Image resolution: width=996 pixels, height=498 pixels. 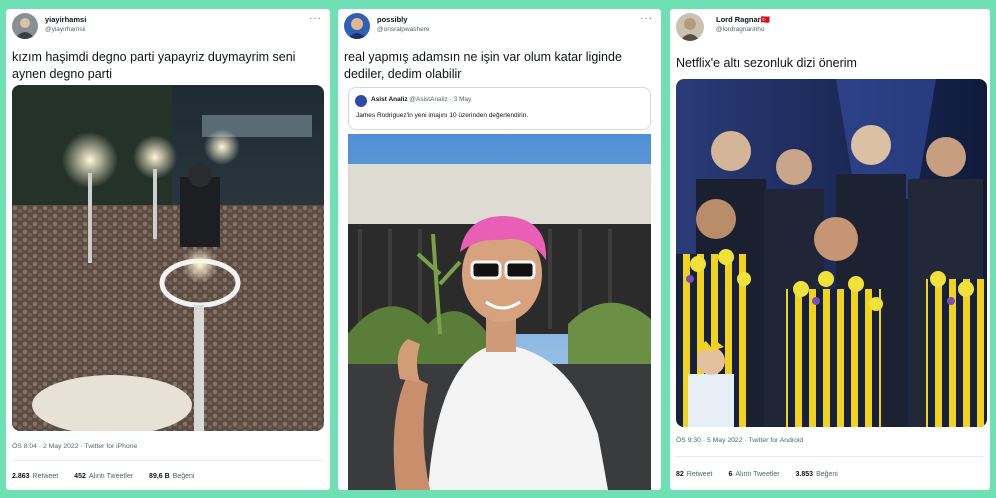 I want to click on quoted-author: Asist Analiz @AsistAnaliz · 3 May, so click(x=421, y=99).